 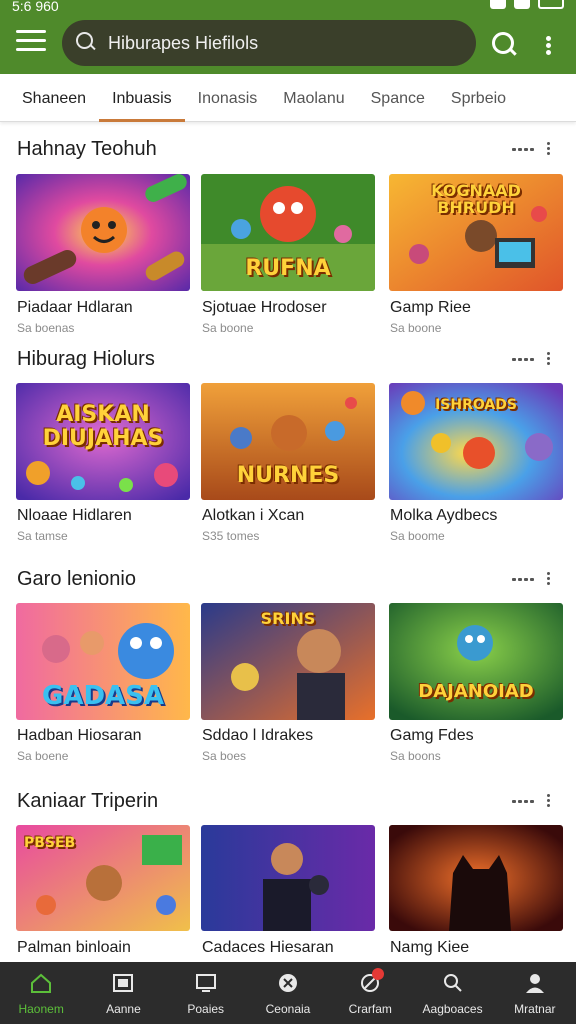 I want to click on nav-label: Aagboaces, so click(x=452, y=1009).